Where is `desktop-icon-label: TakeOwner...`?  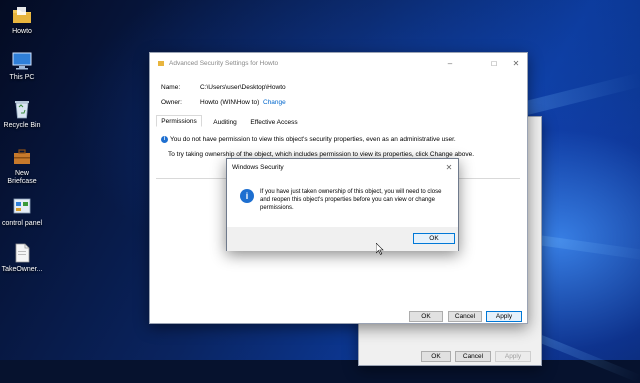
desktop-icon-label: TakeOwner... is located at coordinates (22, 269).